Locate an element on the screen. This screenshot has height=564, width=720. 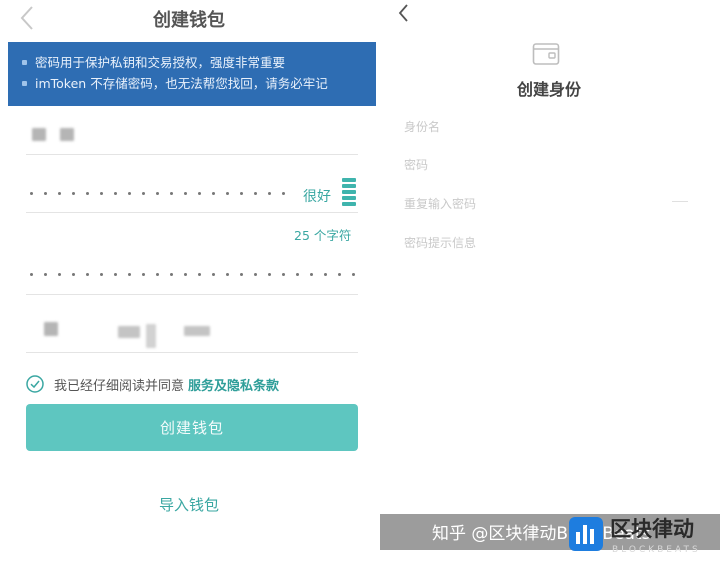
page-title: 创建身份 is located at coordinates (548, 89).